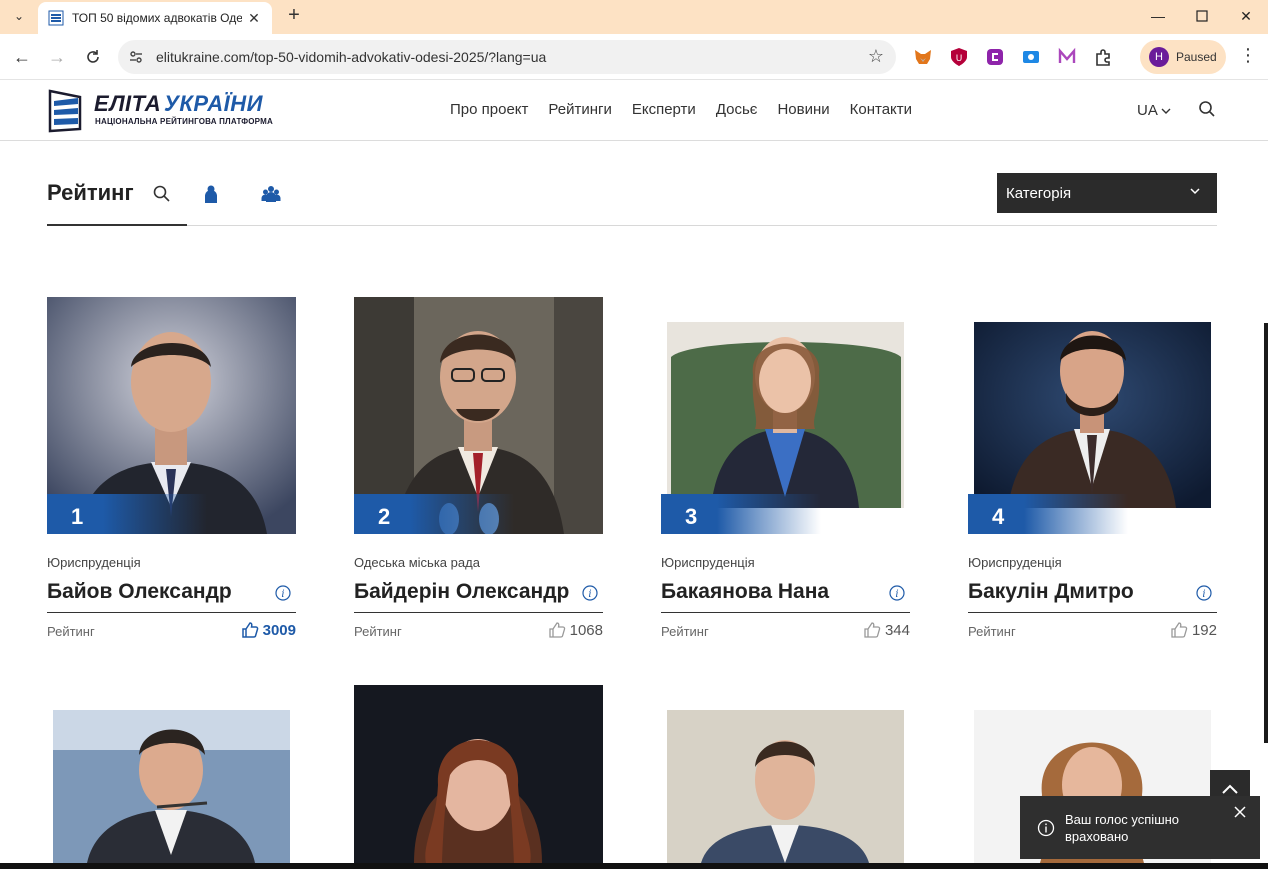 This screenshot has height=869, width=1268. I want to click on puzzle-extensions-icon, so click(1103, 57).